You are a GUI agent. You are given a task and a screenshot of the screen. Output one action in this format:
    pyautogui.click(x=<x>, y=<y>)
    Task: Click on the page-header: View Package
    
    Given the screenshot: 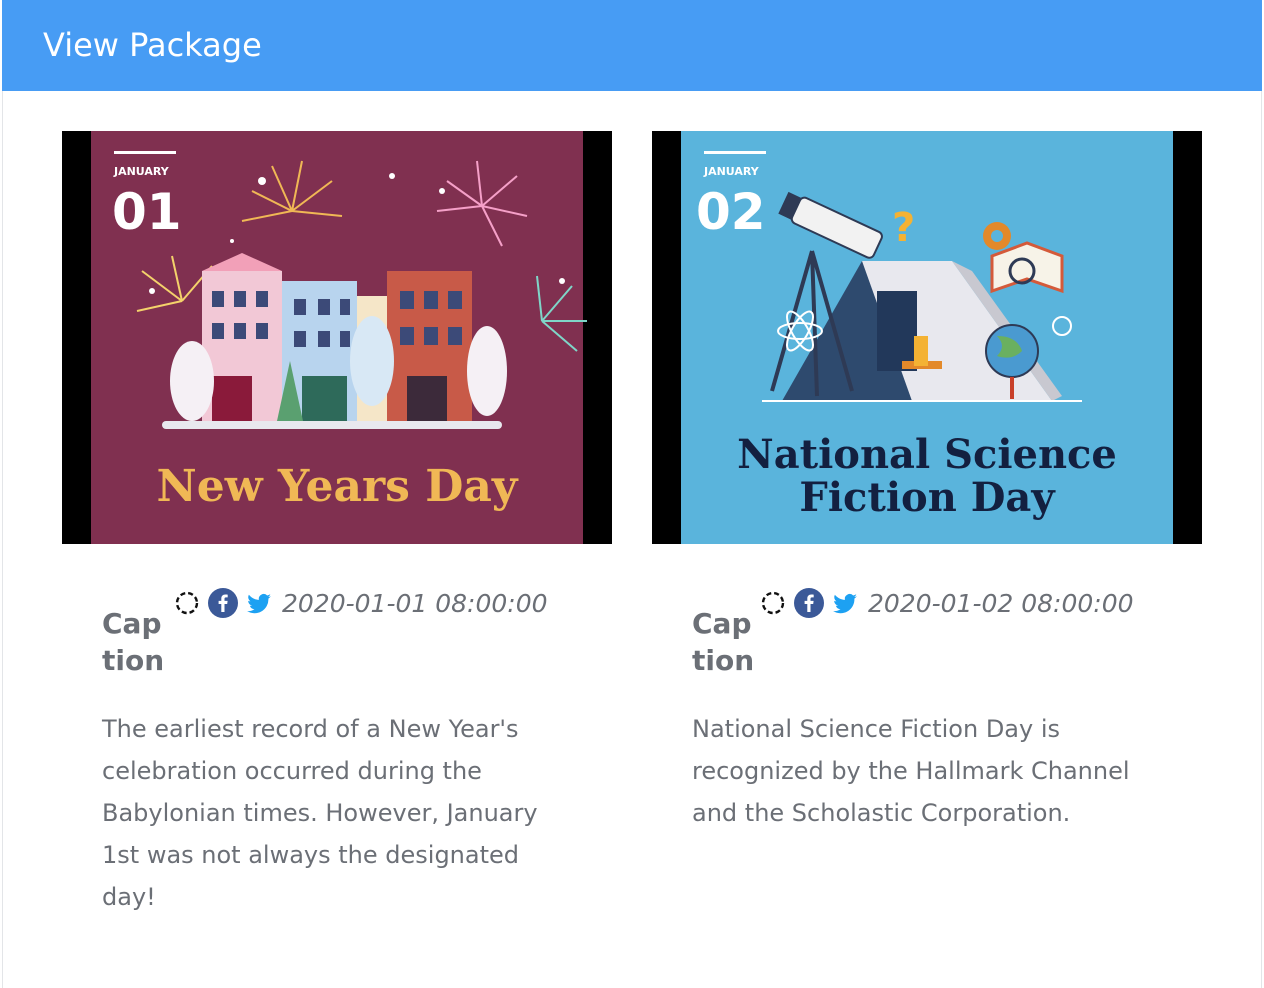 What is the action you would take?
    pyautogui.click(x=632, y=45)
    